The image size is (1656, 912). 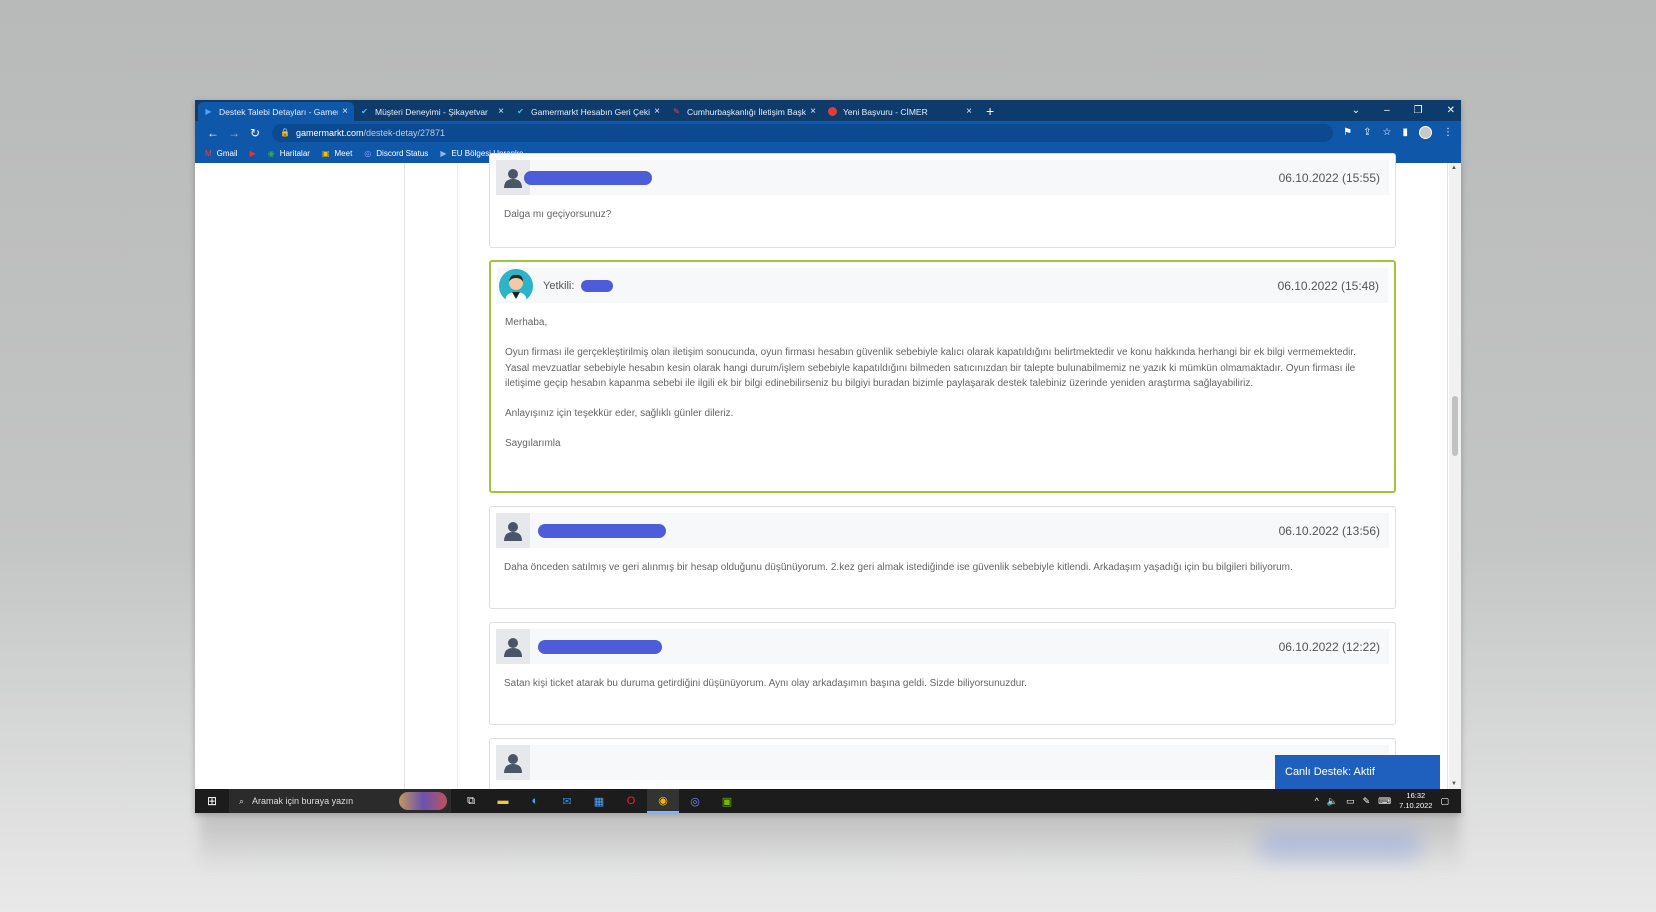 I want to click on meet-icon: ▣, so click(x=325, y=153).